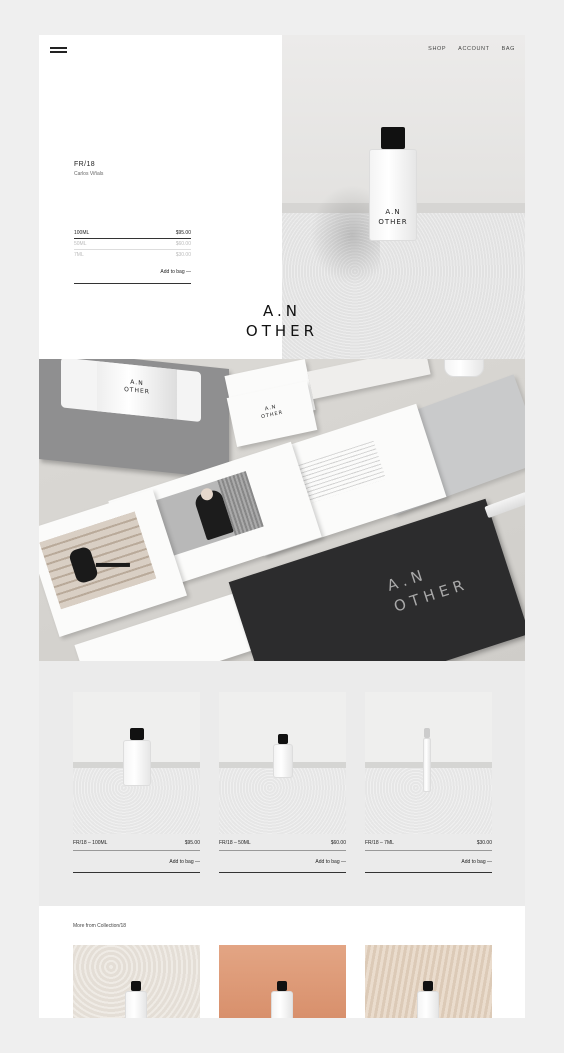  Describe the element at coordinates (504, 505) in the screenshot. I see `sample-vial` at that location.